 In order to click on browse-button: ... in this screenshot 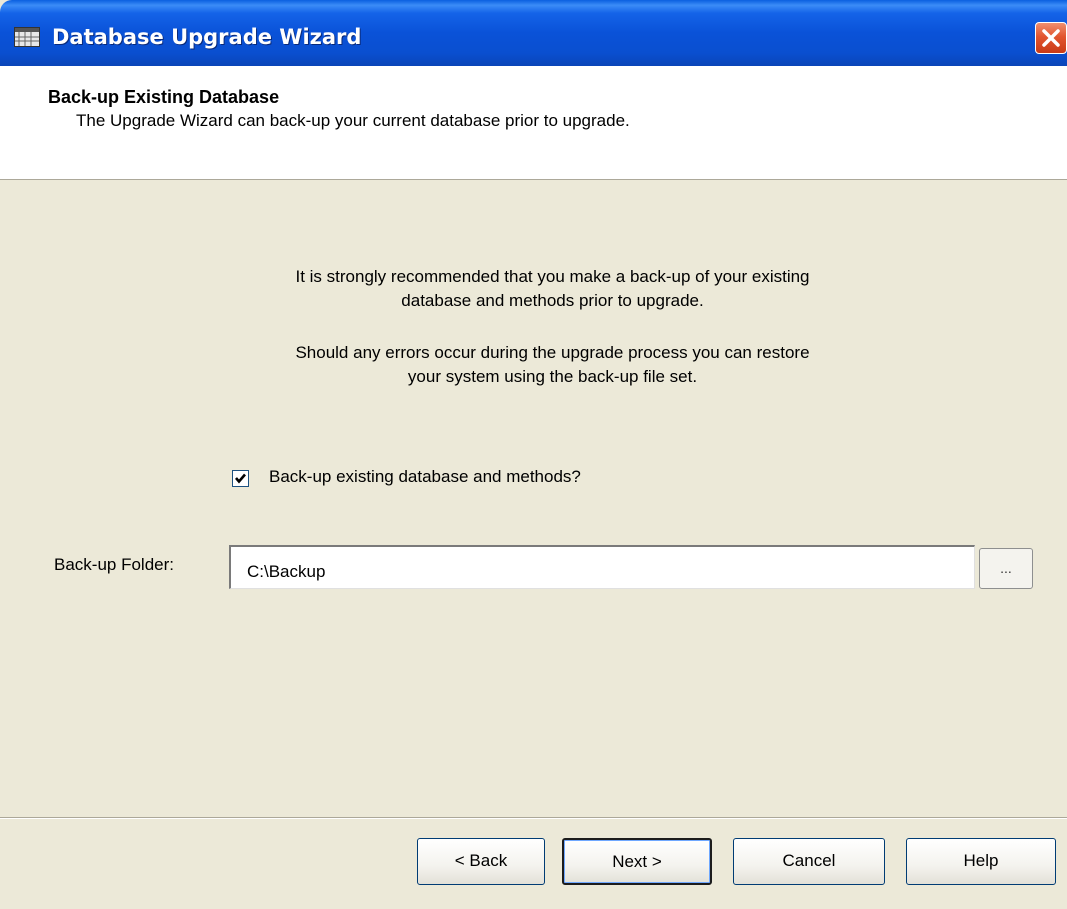, I will do `click(1006, 568)`.